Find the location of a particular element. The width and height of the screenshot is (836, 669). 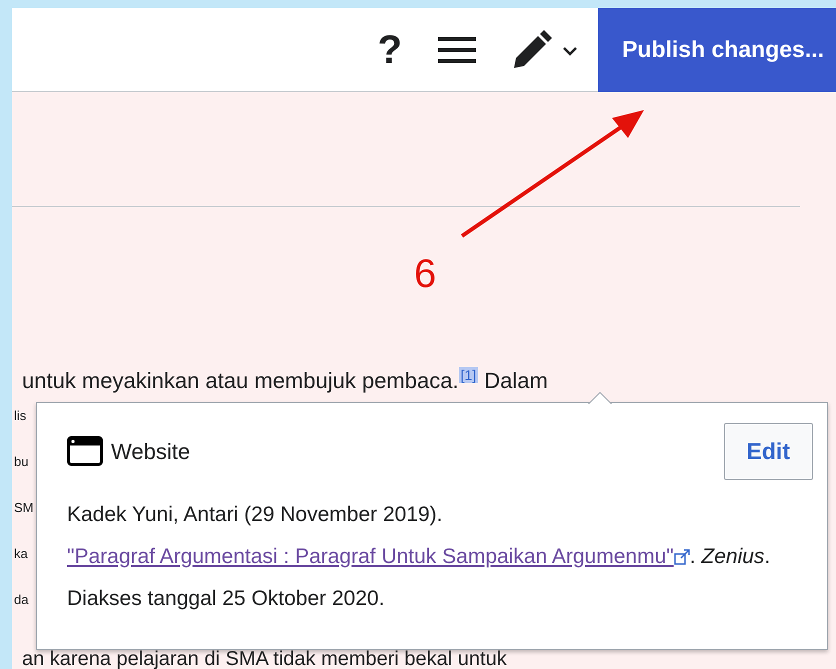

help-button: ? is located at coordinates (390, 50).